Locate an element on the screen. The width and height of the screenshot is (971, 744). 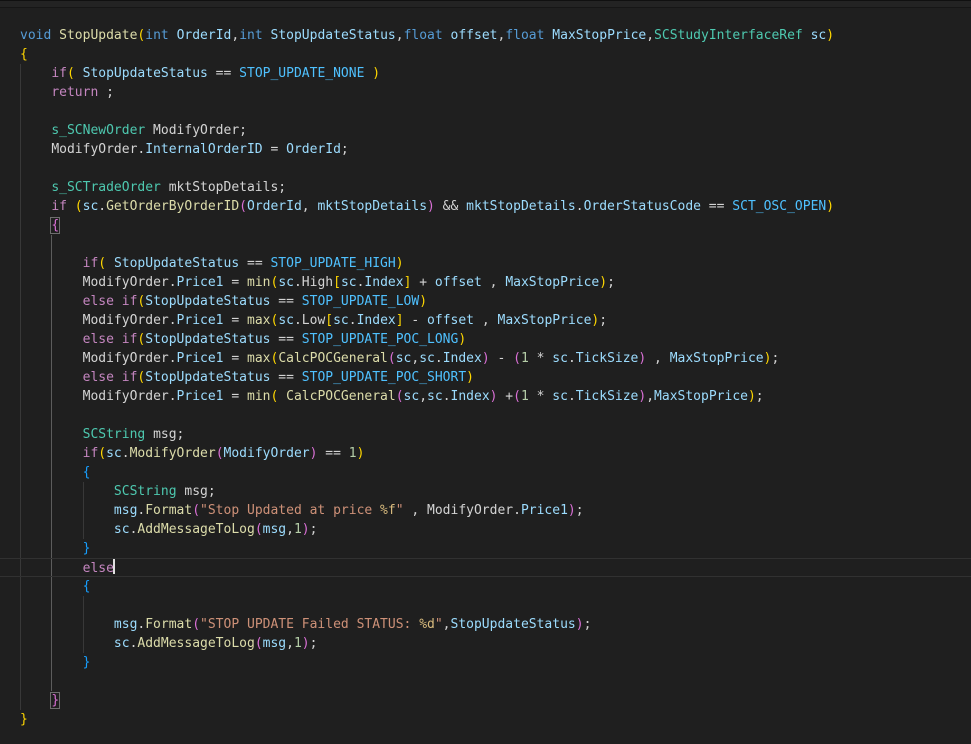
code-token: msg is located at coordinates (274, 643).